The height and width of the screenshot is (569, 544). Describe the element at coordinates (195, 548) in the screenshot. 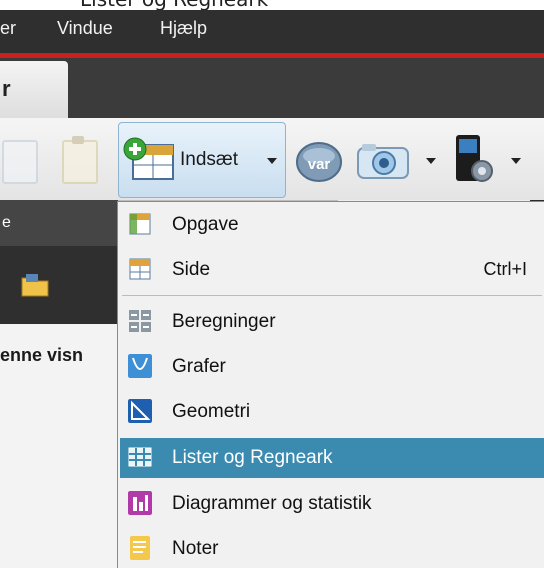

I see `menu-item-label: Noter` at that location.